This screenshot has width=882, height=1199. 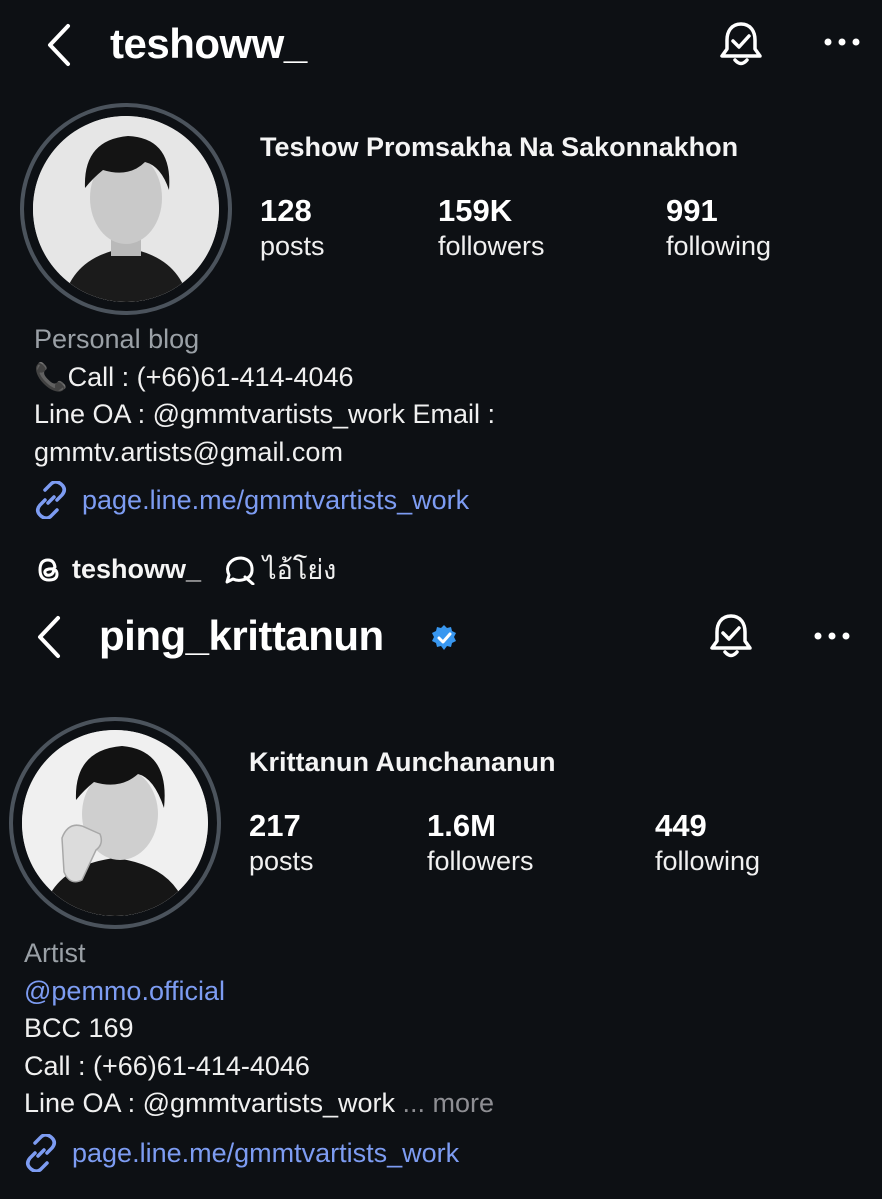 I want to click on bio-line-text: Line OA : @gmmtvartists_work, so click(x=210, y=1103).